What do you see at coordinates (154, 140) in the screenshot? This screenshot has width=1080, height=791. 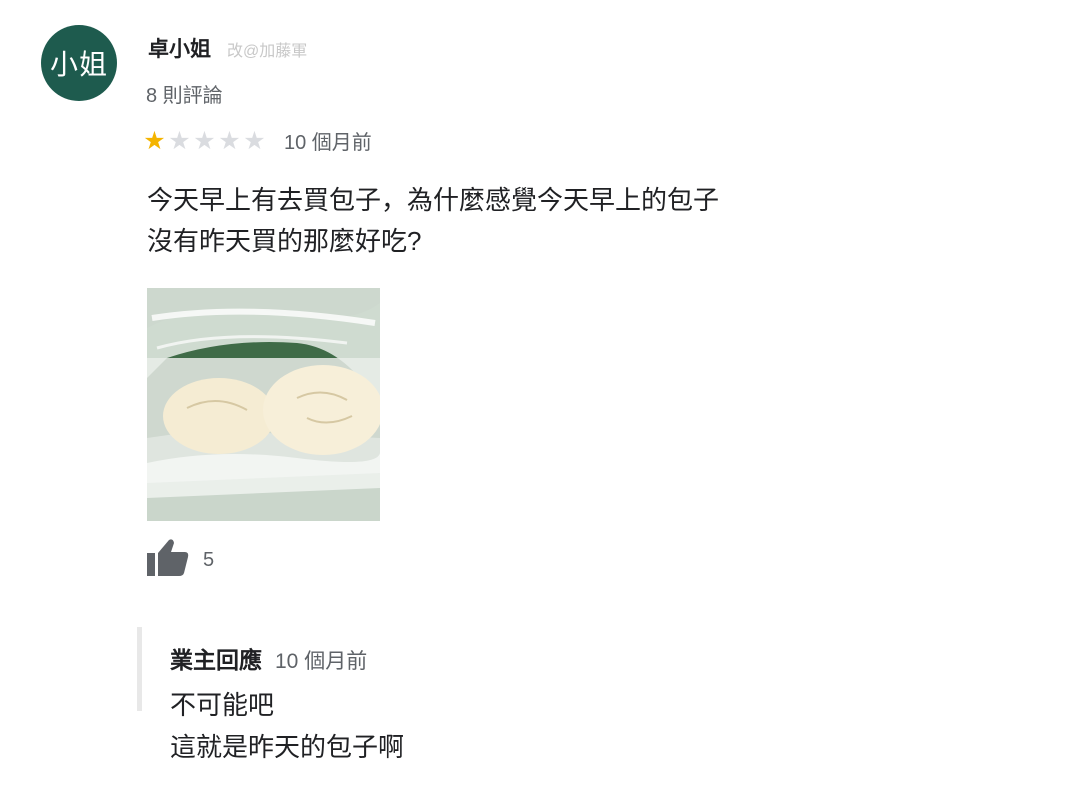 I see `star-icon-filled: ★` at bounding box center [154, 140].